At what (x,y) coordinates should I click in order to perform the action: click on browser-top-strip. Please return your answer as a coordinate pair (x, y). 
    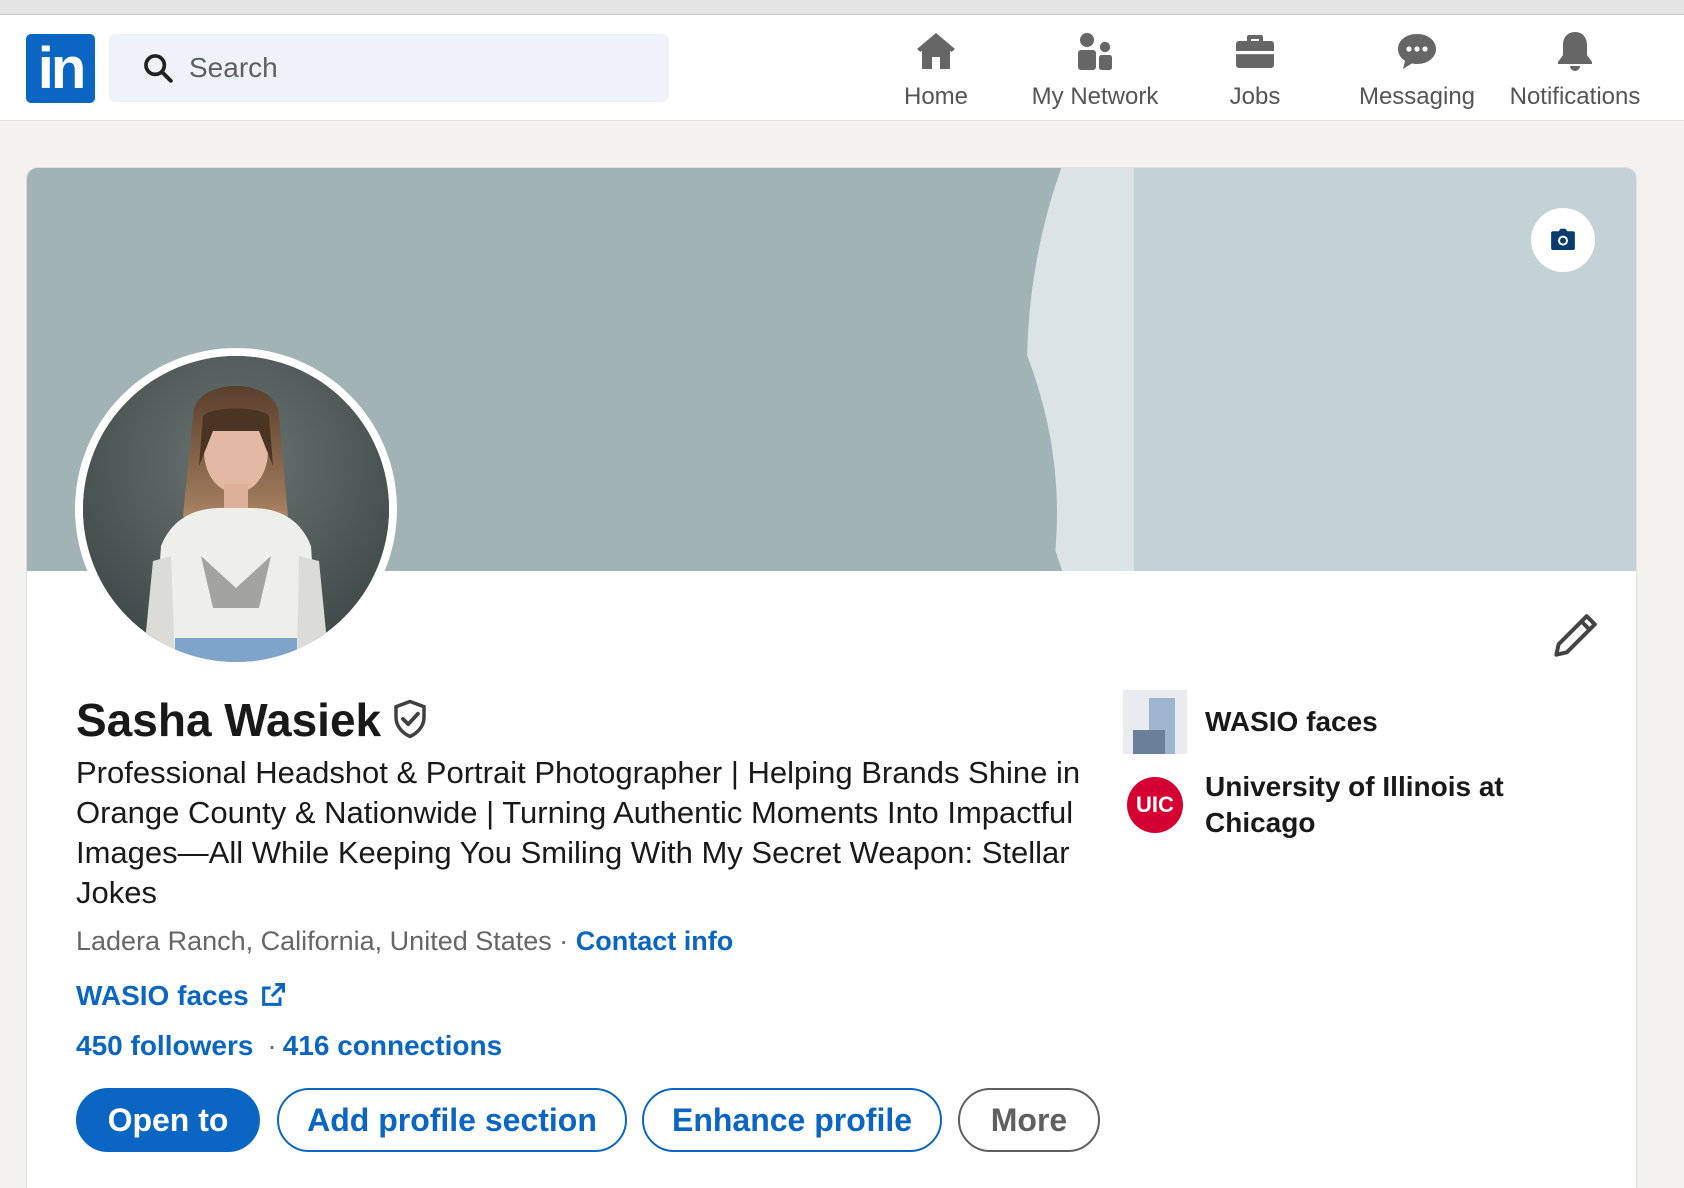
    Looking at the image, I should click on (842, 7).